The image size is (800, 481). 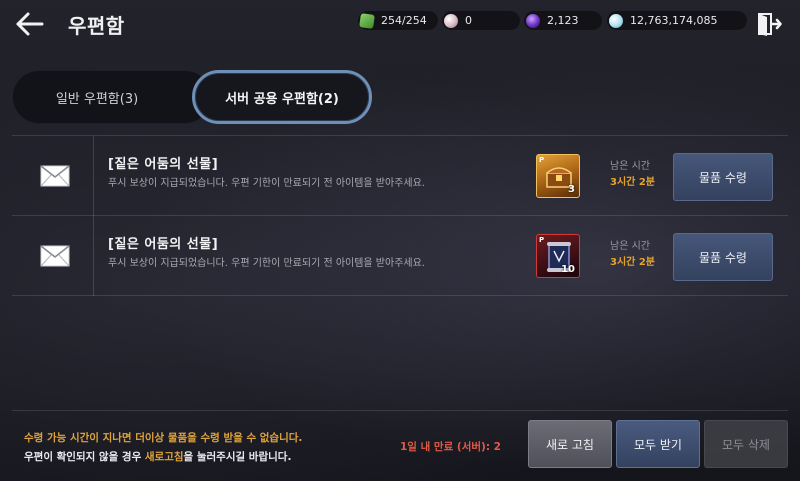 I want to click on silver-value: 12,763,174,085, so click(x=674, y=20).